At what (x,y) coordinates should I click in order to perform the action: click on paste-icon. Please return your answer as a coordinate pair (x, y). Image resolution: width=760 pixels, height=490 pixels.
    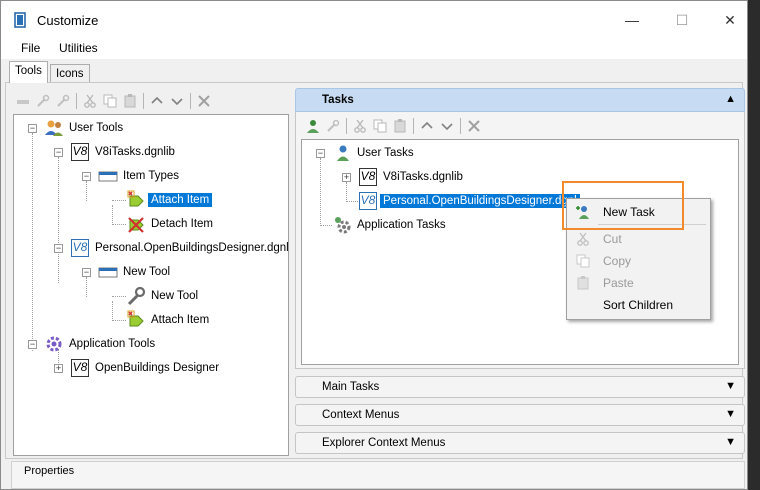
    Looking at the image, I should click on (400, 126).